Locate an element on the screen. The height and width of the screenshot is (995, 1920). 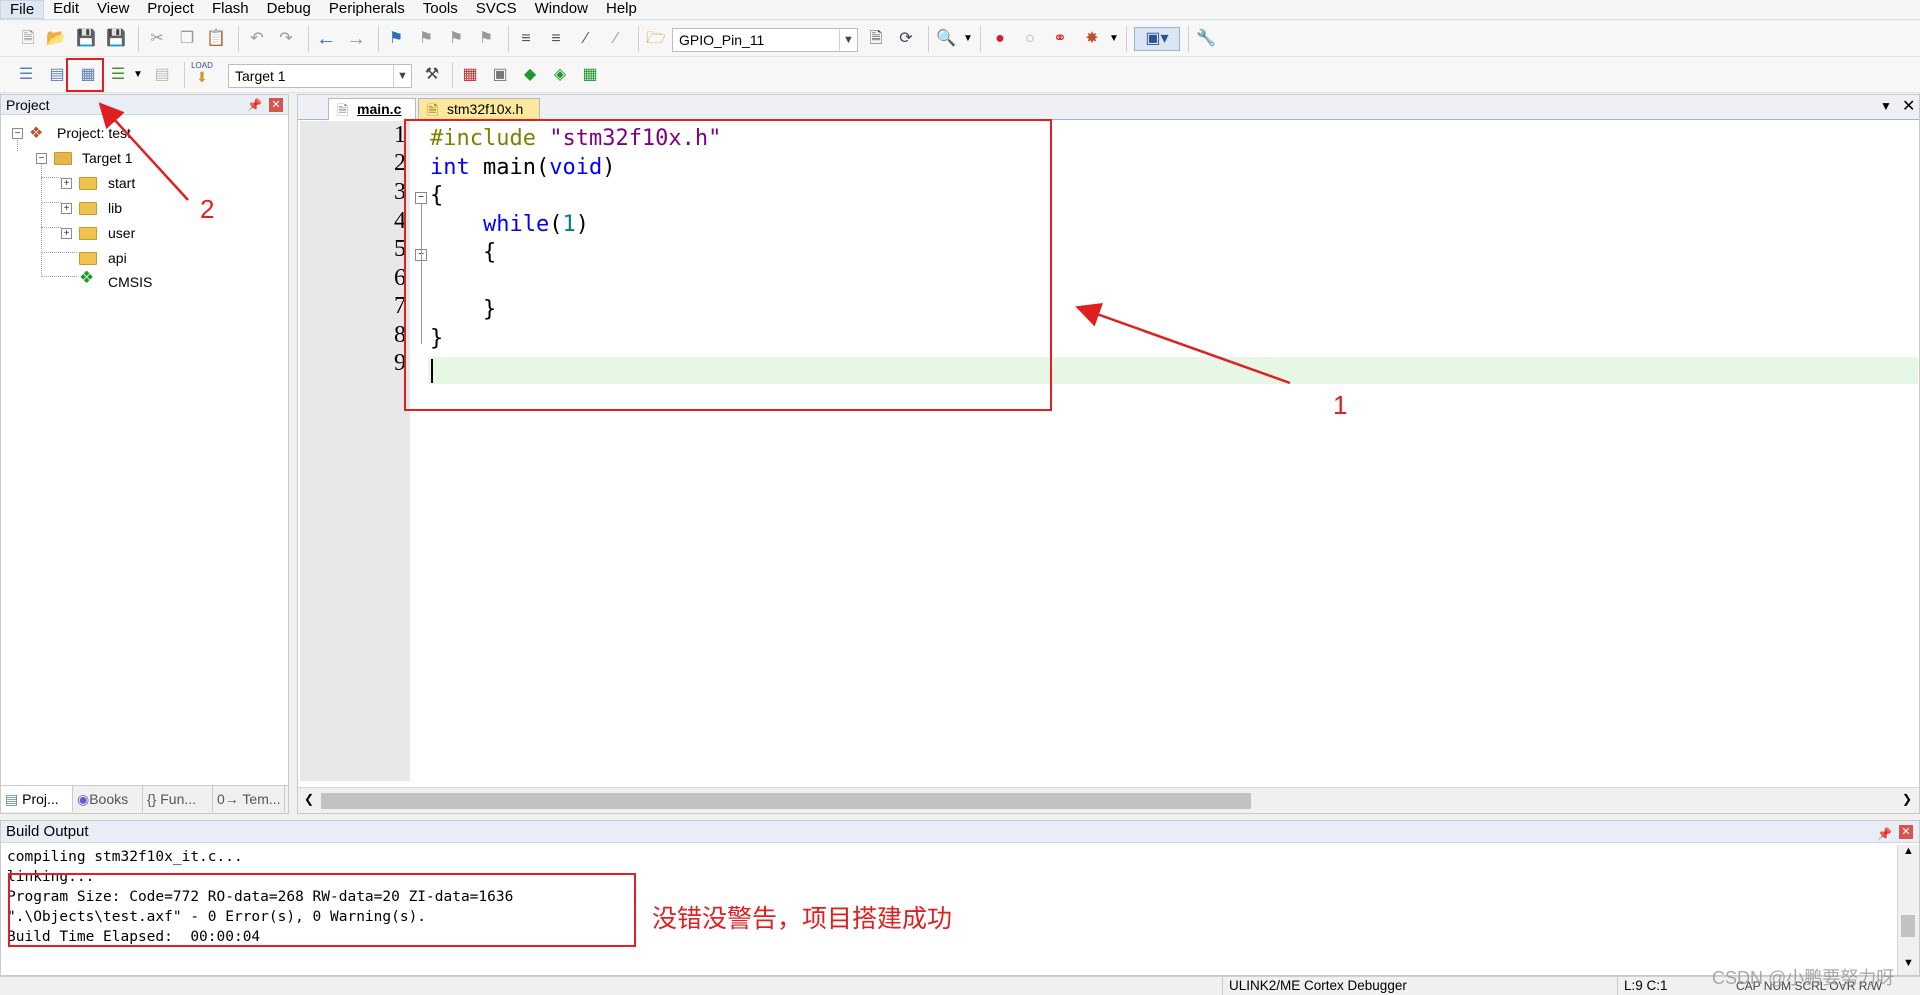
annotation-label-2: 2 is located at coordinates (207, 209).